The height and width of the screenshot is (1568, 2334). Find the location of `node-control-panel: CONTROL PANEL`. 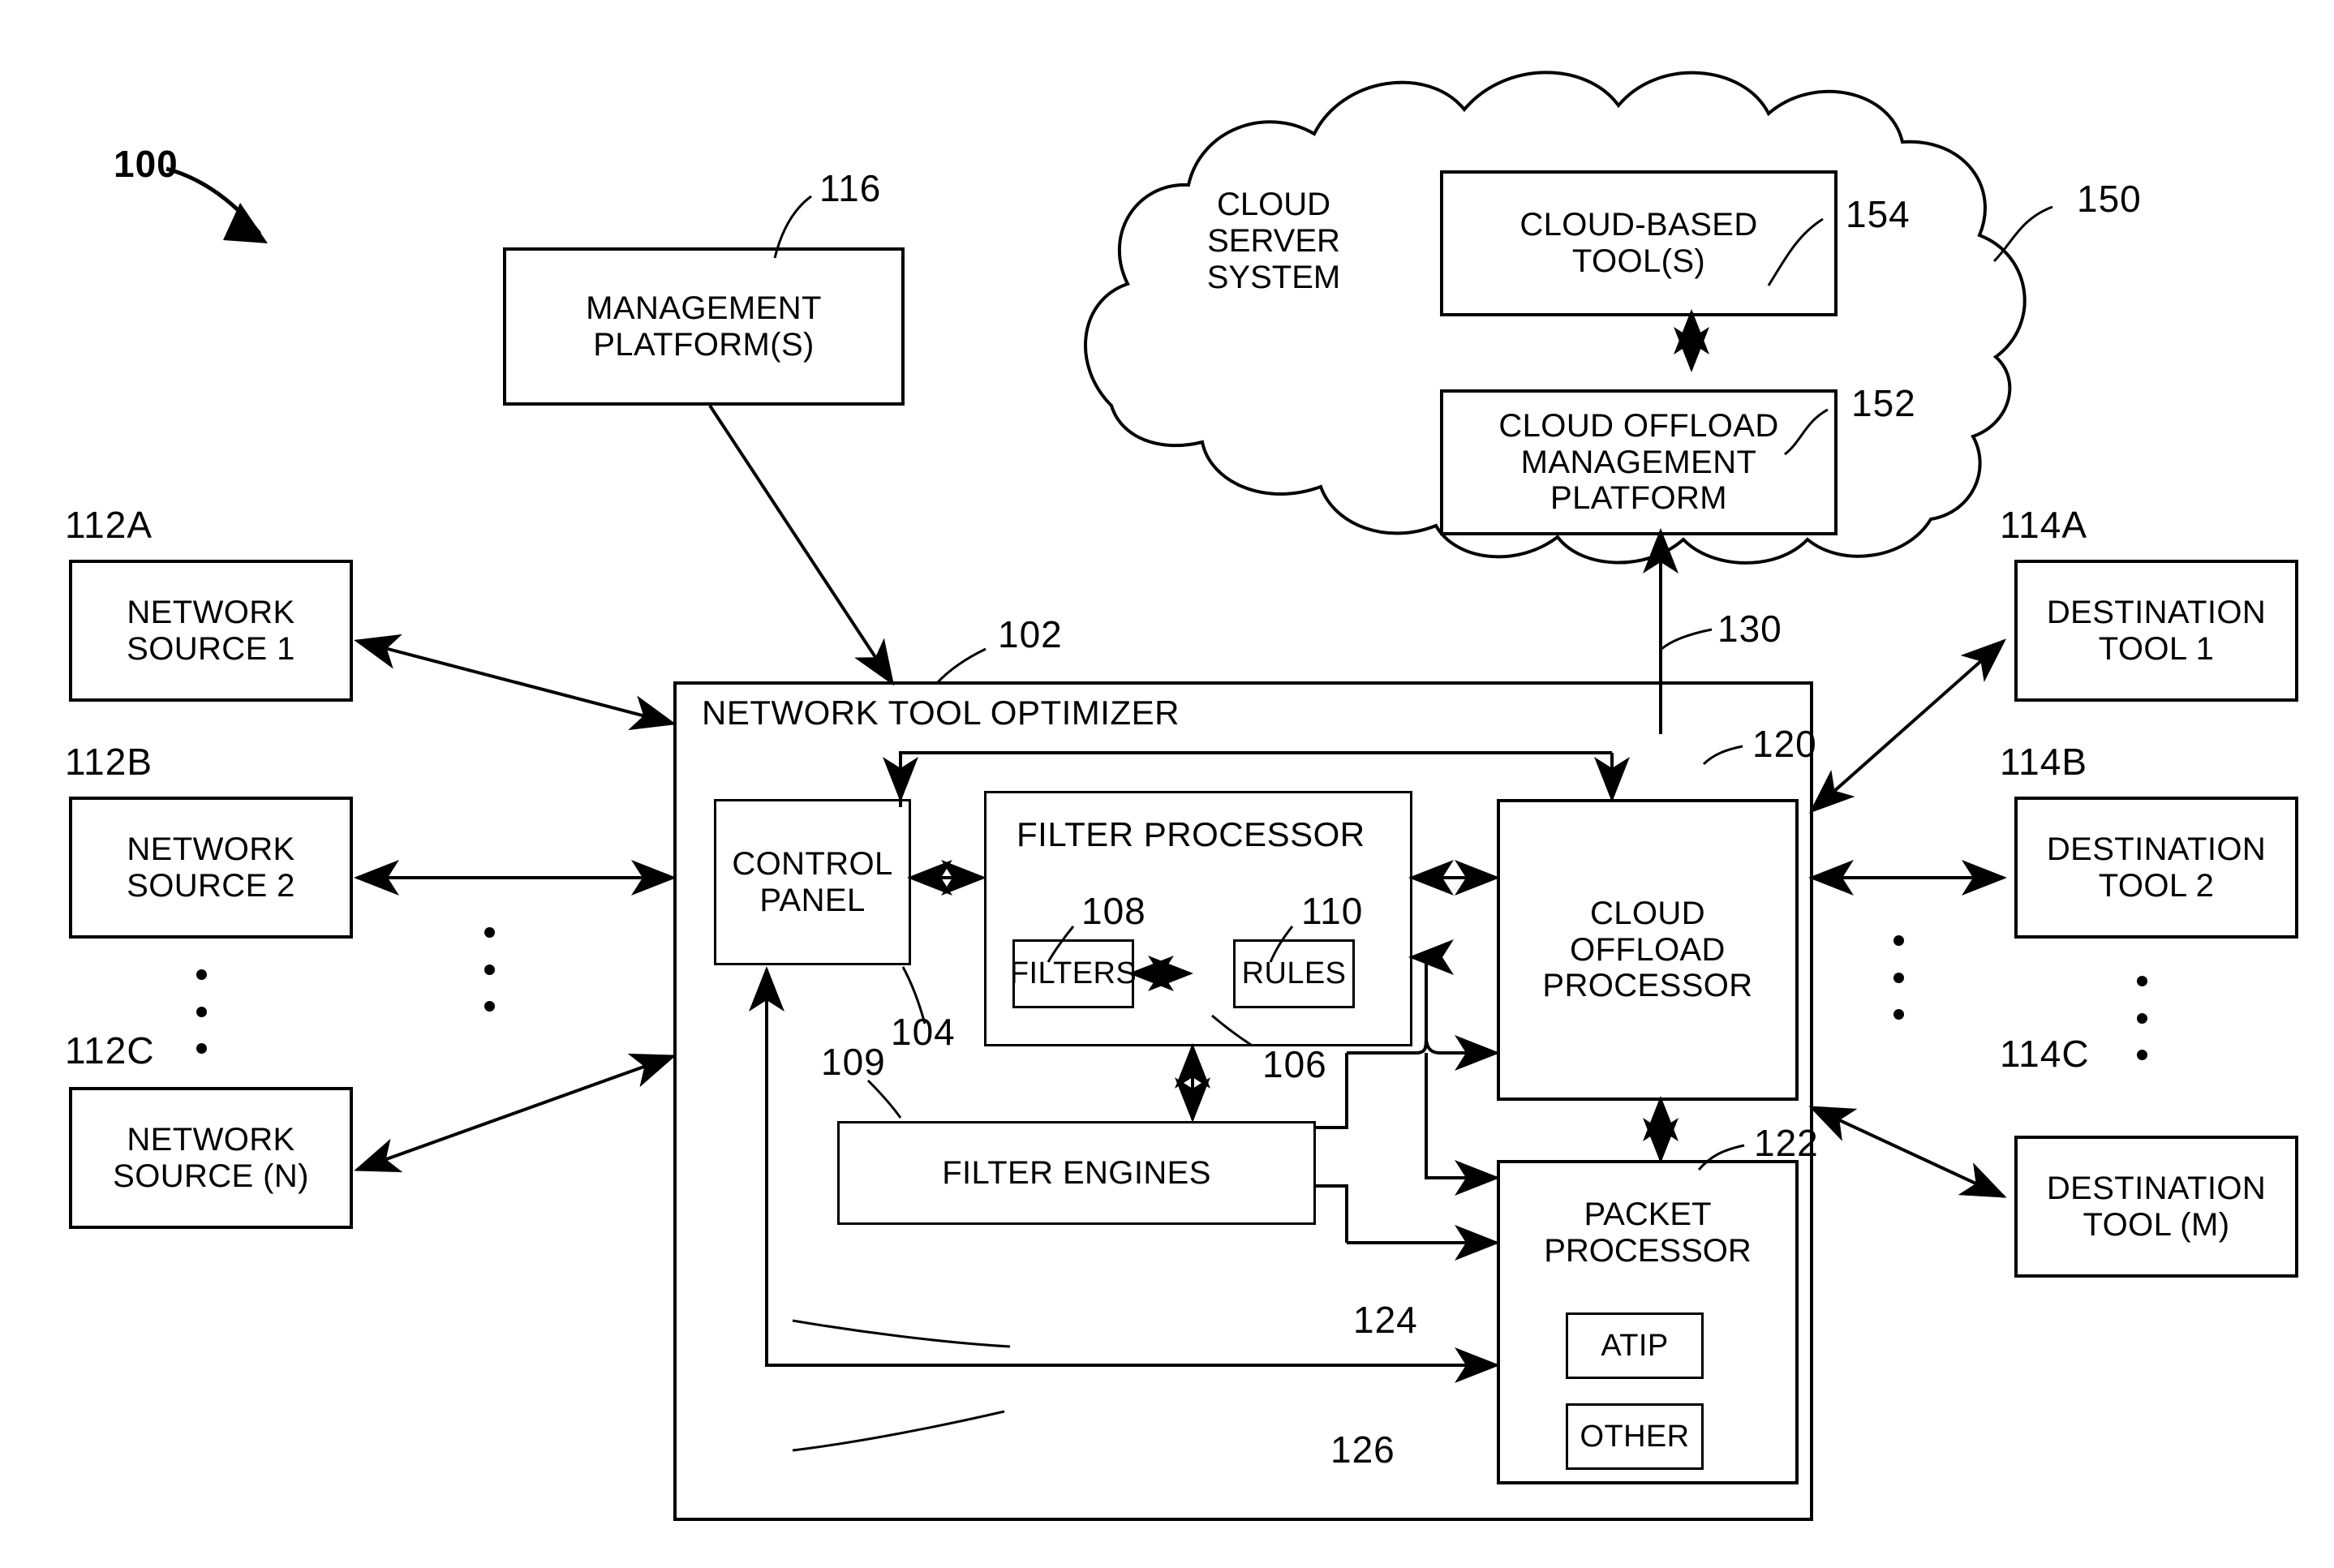

node-control-panel: CONTROL PANEL is located at coordinates (812, 882).